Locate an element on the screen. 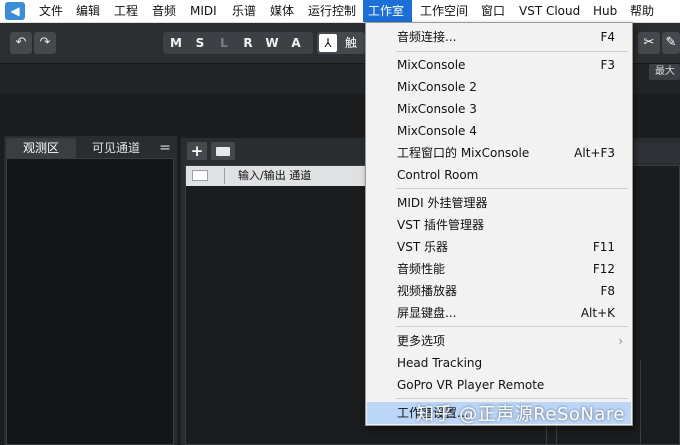 The image size is (680, 445). menu-project-mixconsole: 工程窗口的 MixConsole Alt+F3 is located at coordinates (499, 153).